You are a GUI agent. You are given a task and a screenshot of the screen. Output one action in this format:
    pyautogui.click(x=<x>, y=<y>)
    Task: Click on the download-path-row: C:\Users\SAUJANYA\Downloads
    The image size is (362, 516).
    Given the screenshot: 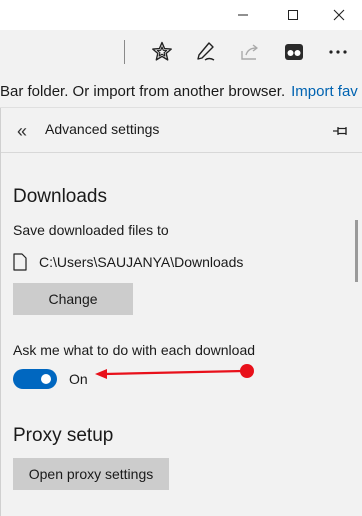 What is the action you would take?
    pyautogui.click(x=128, y=262)
    